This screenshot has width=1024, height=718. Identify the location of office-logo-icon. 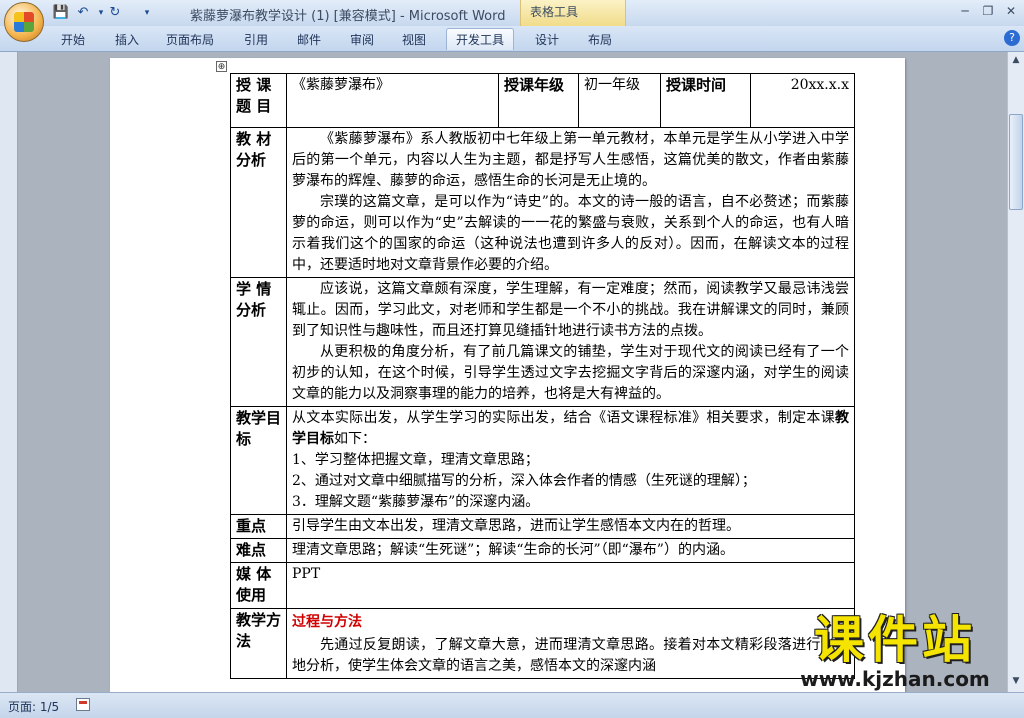
(24, 22).